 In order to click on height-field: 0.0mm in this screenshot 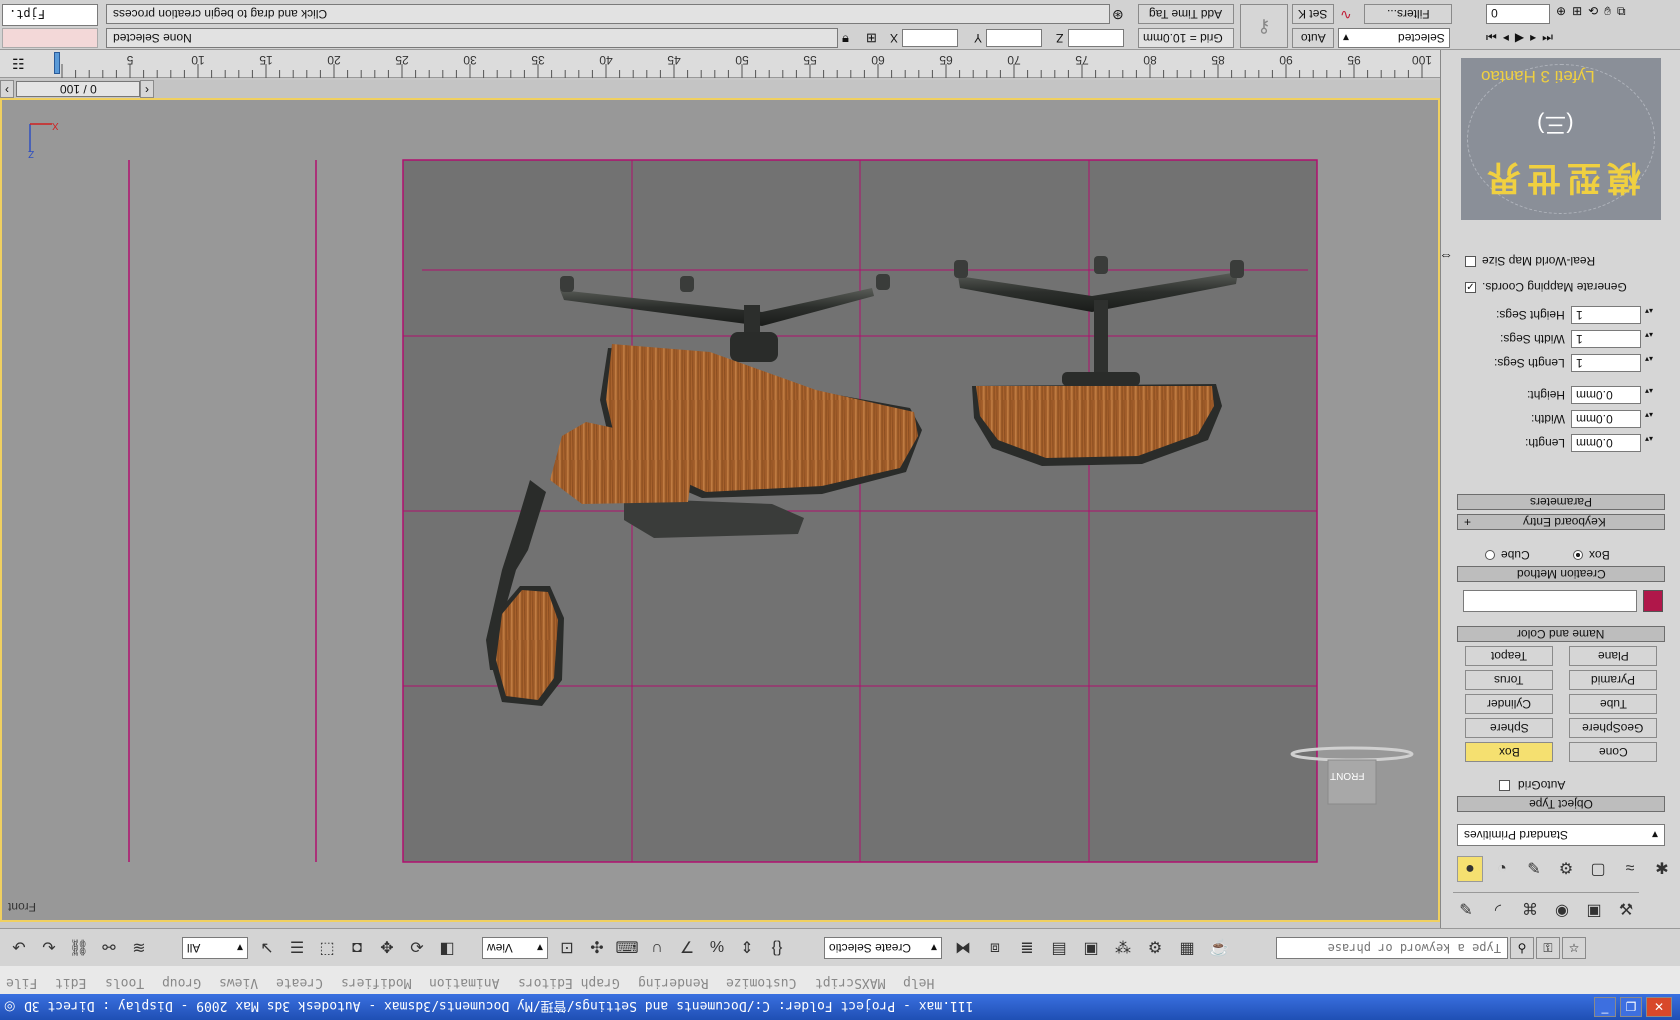, I will do `click(1606, 395)`.